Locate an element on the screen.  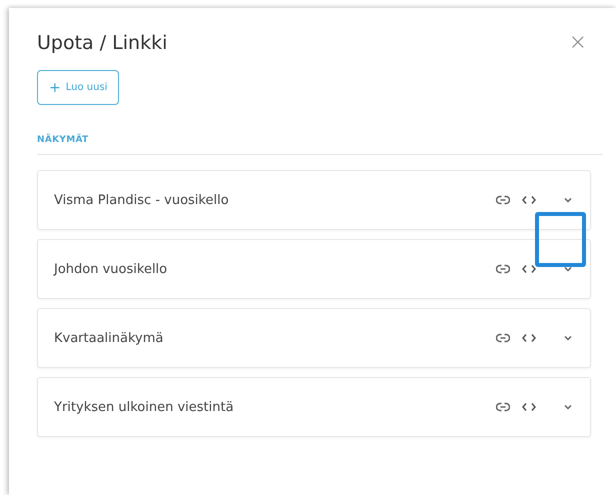
section-heading: NÄKYMÄT is located at coordinates (320, 145).